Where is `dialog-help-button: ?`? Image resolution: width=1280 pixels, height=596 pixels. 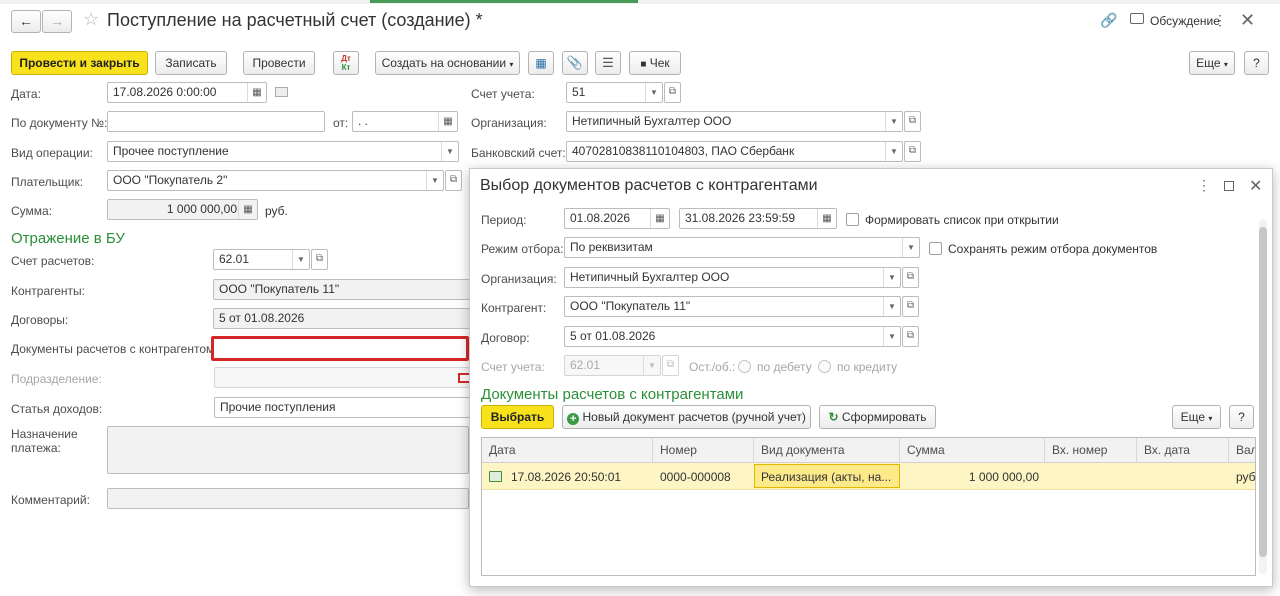 dialog-help-button: ? is located at coordinates (1241, 417).